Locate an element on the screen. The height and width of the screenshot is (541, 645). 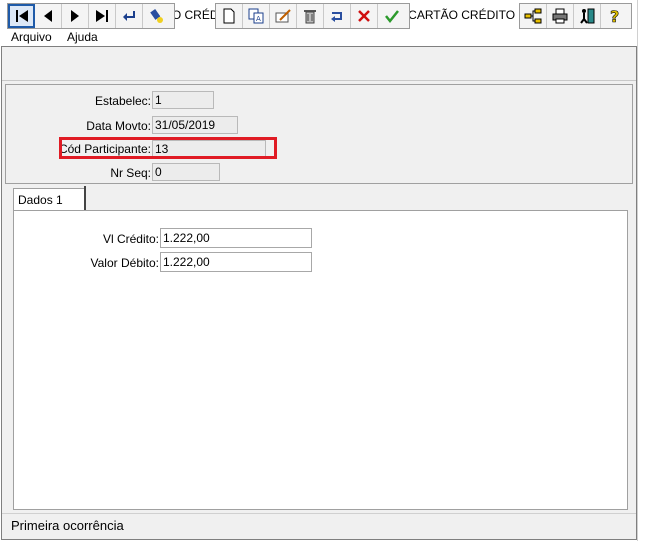
nr-seq-label: Nr Seq: is located at coordinates (130, 173).